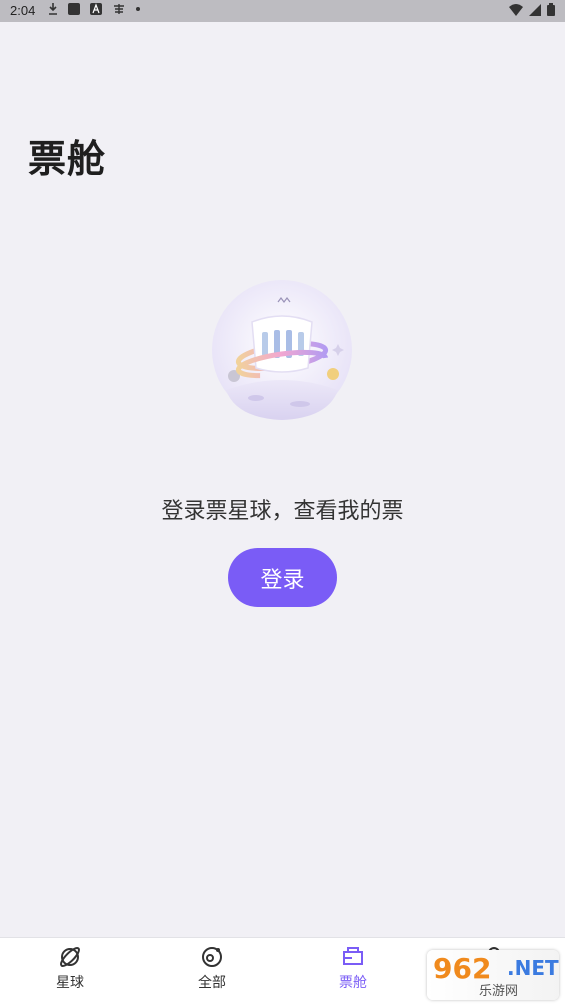 The height and width of the screenshot is (1005, 565). What do you see at coordinates (551, 9) in the screenshot?
I see `battery-icon` at bounding box center [551, 9].